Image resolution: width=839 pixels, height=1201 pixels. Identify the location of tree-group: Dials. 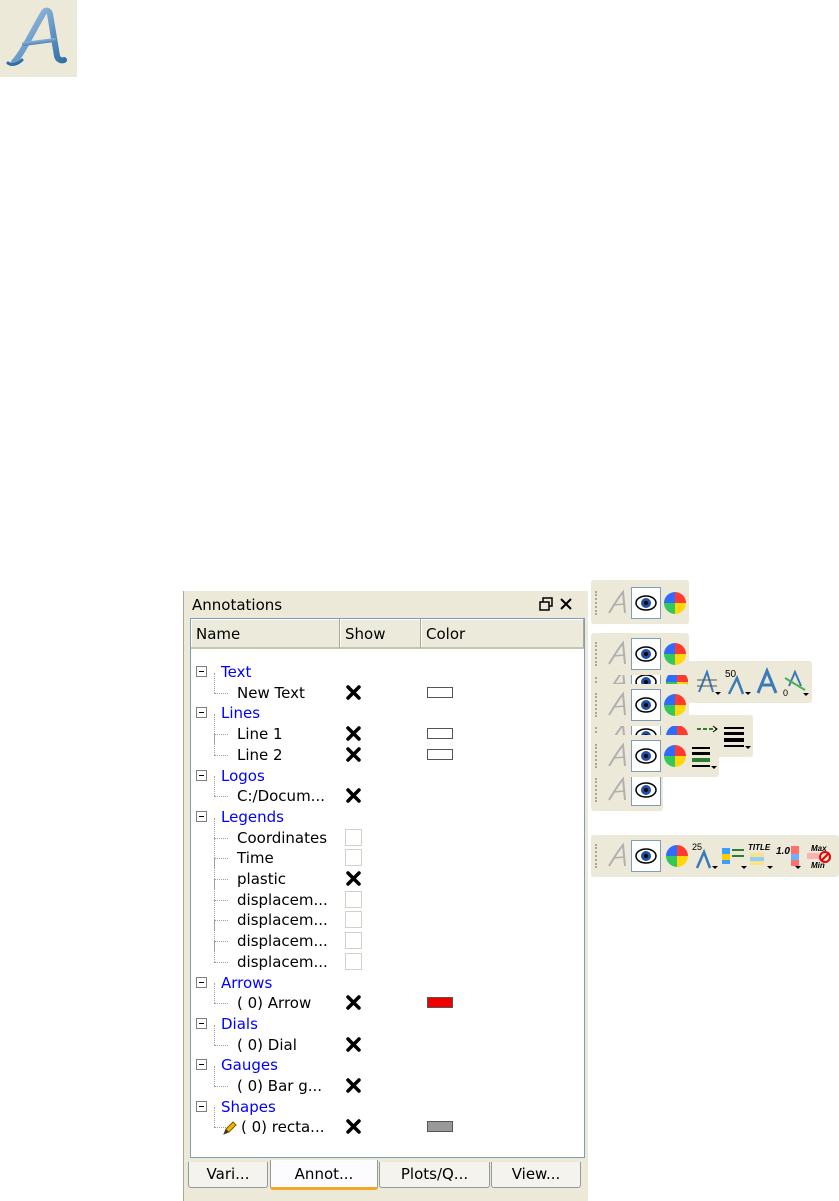
(387, 1024).